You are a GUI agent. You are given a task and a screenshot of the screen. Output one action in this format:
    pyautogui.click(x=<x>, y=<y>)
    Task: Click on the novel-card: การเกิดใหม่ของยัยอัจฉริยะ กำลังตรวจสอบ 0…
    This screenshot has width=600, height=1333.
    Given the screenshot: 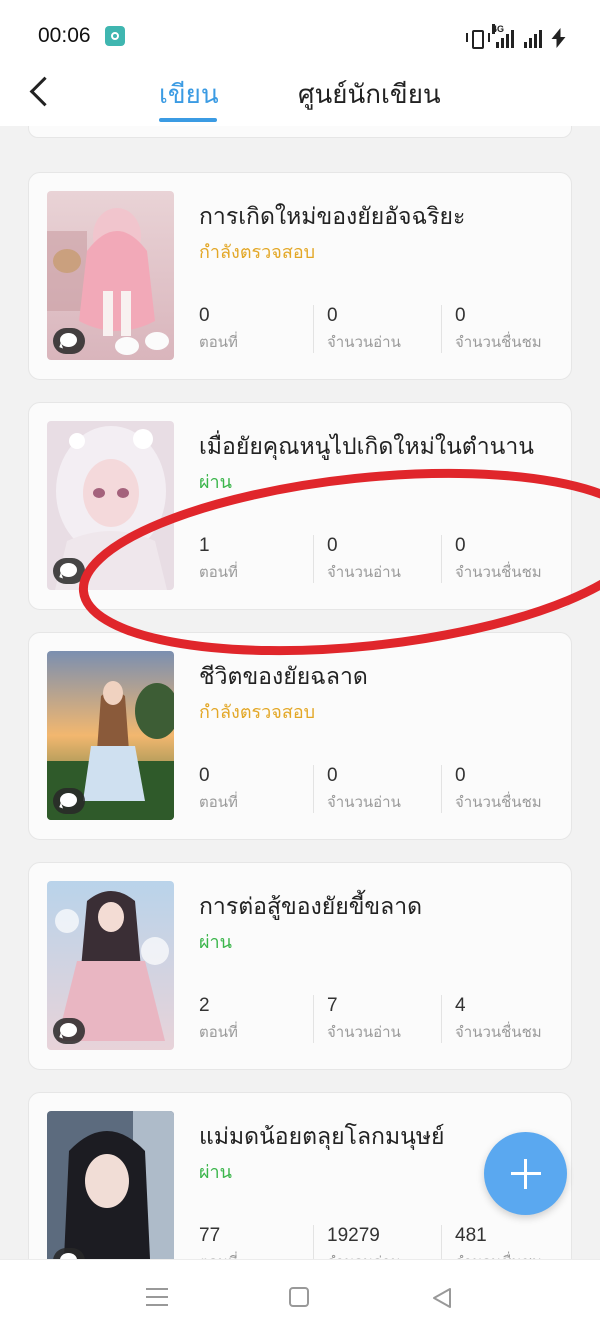 What is the action you would take?
    pyautogui.click(x=300, y=276)
    